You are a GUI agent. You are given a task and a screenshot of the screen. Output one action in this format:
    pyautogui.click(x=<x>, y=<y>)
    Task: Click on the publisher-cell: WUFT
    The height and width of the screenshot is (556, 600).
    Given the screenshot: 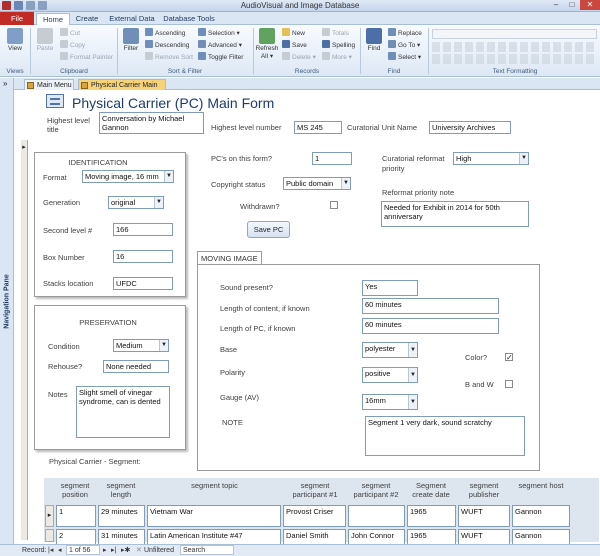 What is the action you would take?
    pyautogui.click(x=484, y=516)
    